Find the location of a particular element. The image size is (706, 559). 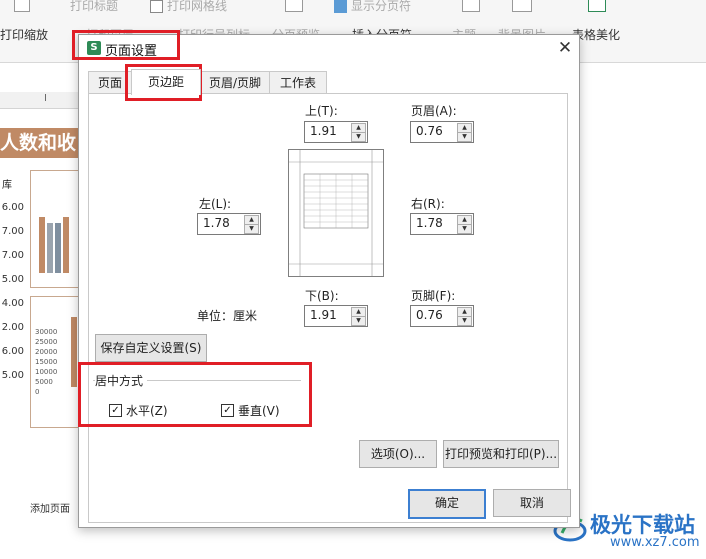

watermark-url: www.xz7.com is located at coordinates (655, 542).